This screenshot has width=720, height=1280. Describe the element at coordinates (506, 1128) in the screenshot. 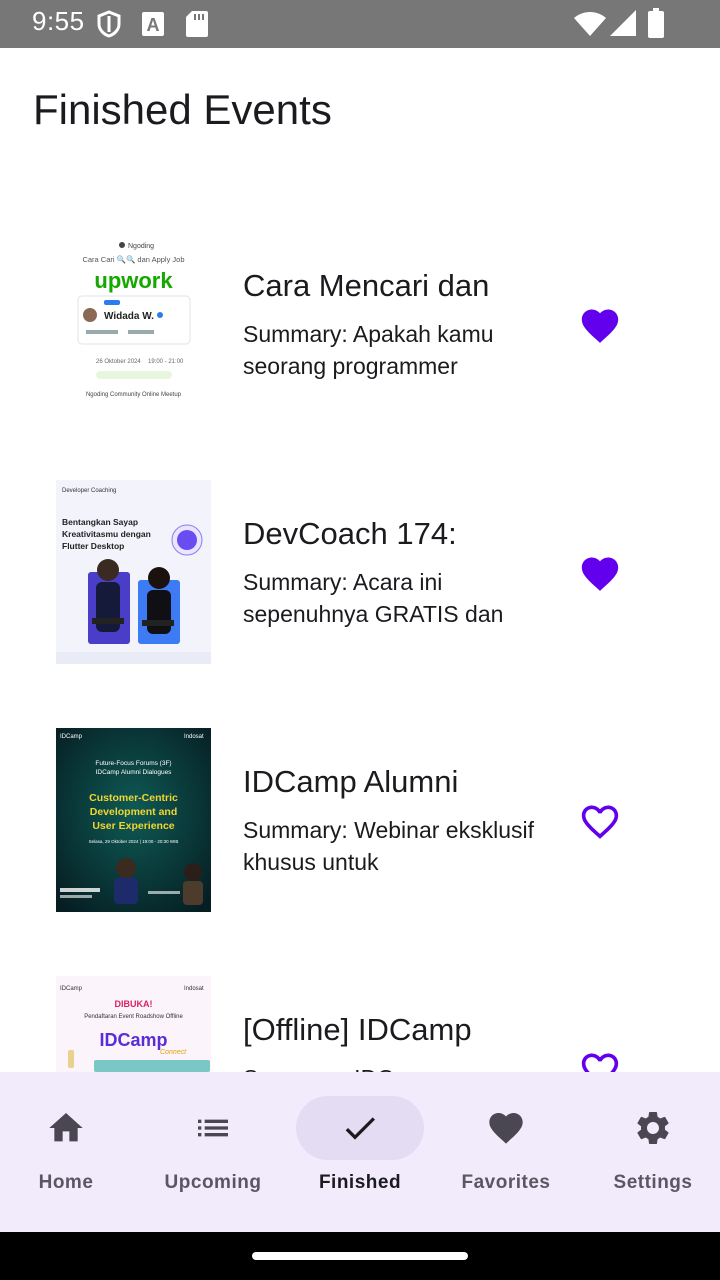

I see `heart-icon` at that location.